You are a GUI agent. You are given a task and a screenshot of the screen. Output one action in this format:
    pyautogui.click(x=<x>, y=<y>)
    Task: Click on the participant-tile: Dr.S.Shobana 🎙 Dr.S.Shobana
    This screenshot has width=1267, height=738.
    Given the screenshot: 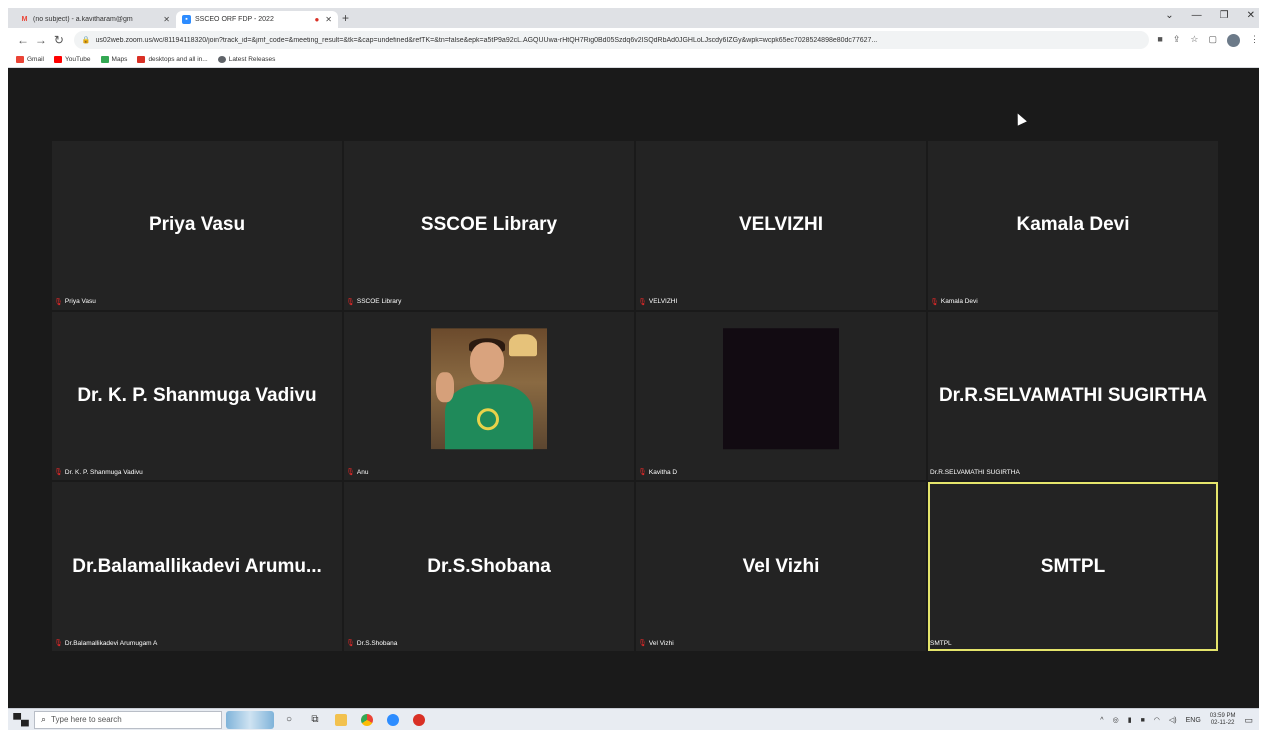 What is the action you would take?
    pyautogui.click(x=489, y=566)
    